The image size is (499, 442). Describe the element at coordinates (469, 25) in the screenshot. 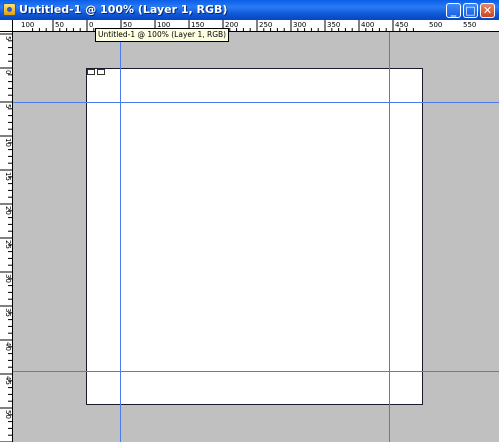

I see `ruler-label: 550` at that location.